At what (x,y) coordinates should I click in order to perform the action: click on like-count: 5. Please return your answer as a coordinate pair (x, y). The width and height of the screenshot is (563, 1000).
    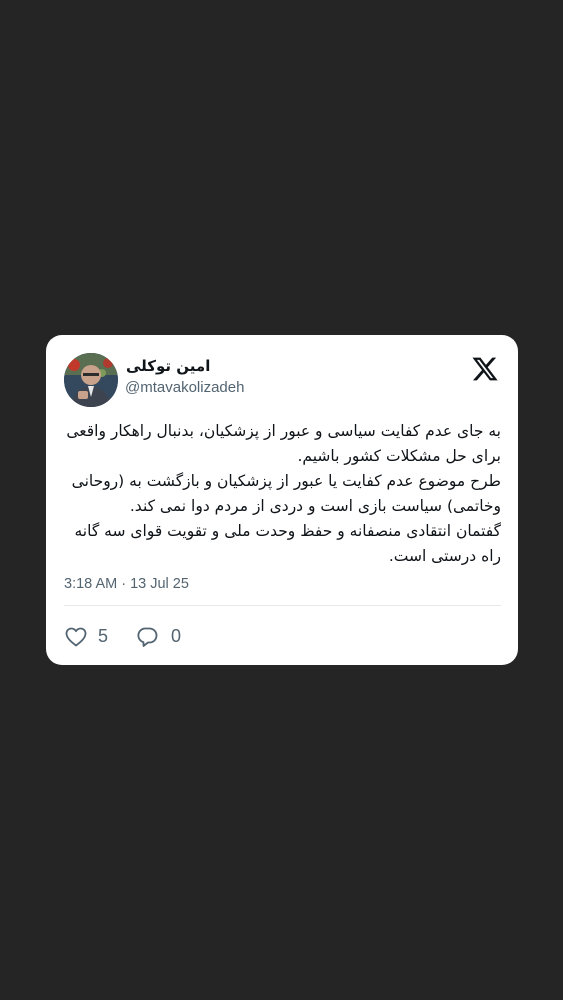
    Looking at the image, I should click on (103, 636).